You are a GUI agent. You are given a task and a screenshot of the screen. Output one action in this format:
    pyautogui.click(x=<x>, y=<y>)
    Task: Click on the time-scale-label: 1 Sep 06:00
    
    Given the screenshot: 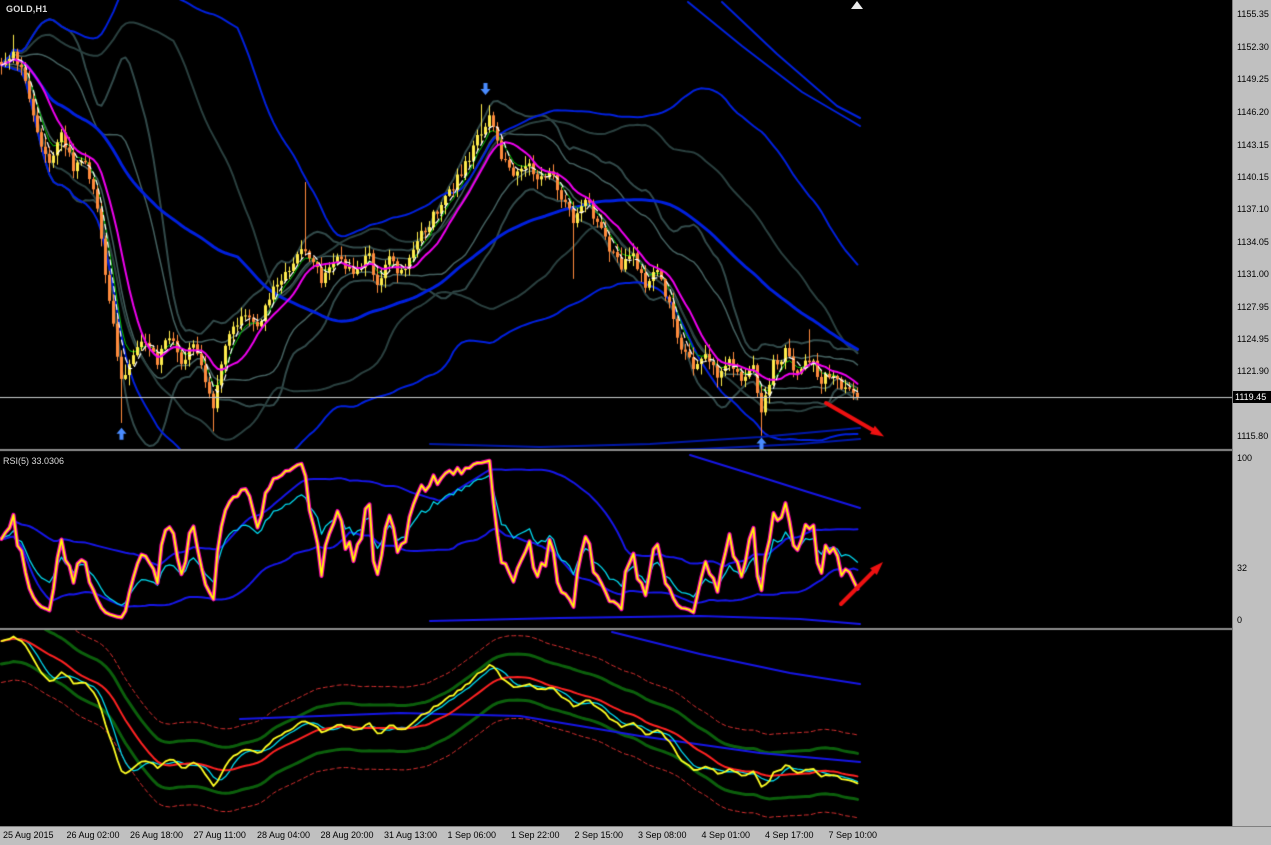 What is the action you would take?
    pyautogui.click(x=472, y=835)
    